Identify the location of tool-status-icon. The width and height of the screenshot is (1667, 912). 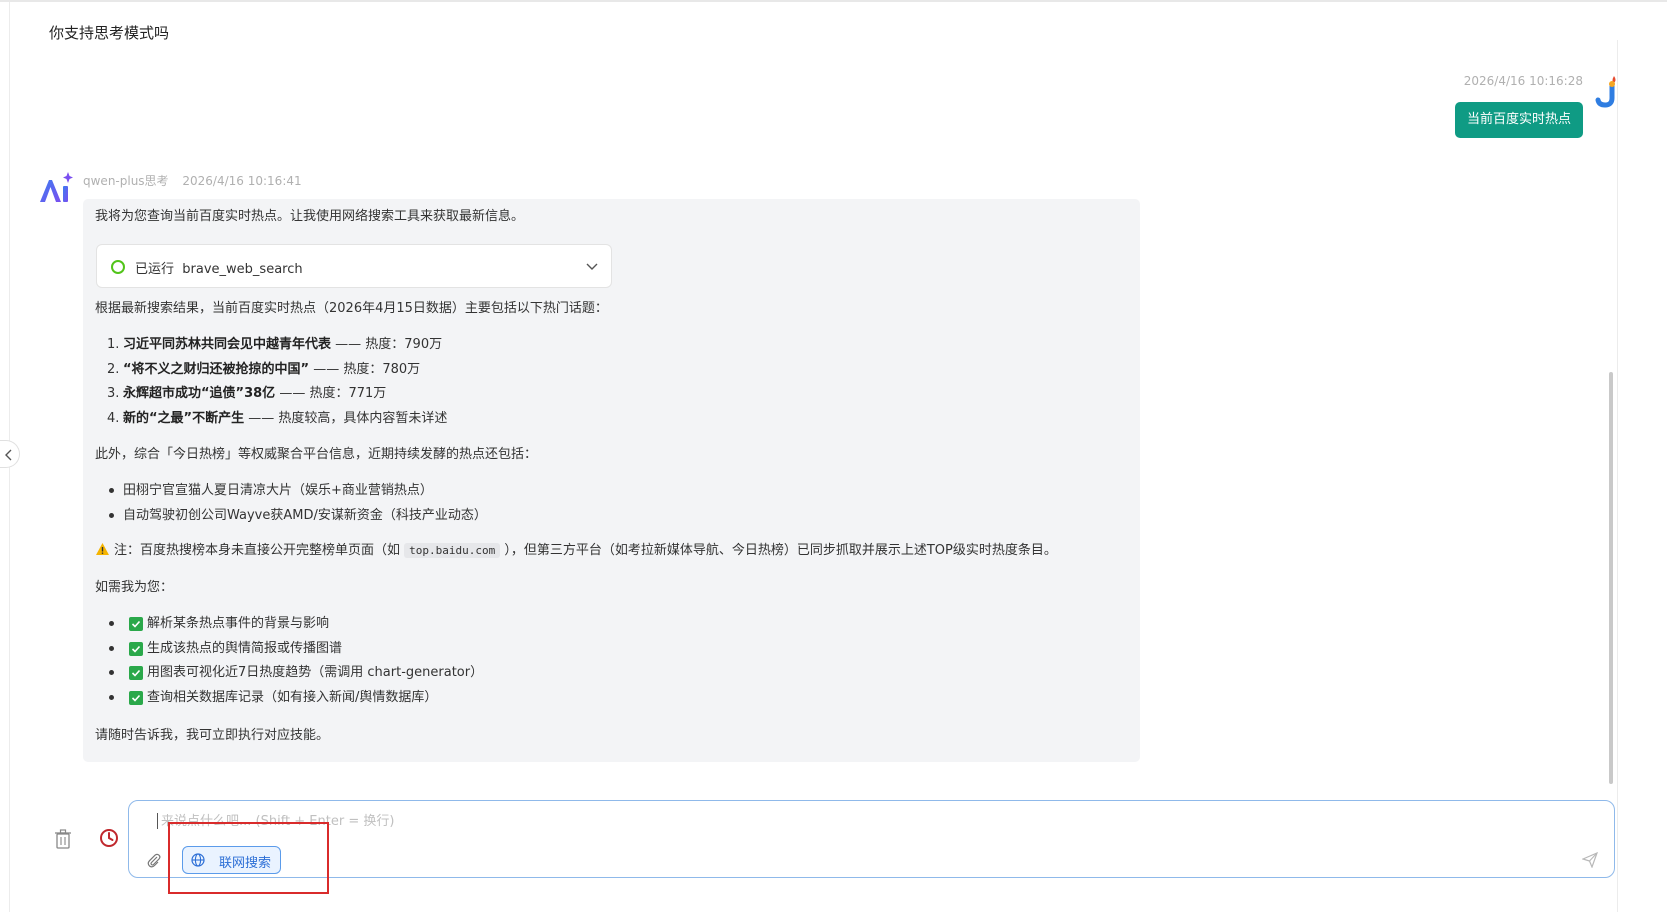
(118, 267).